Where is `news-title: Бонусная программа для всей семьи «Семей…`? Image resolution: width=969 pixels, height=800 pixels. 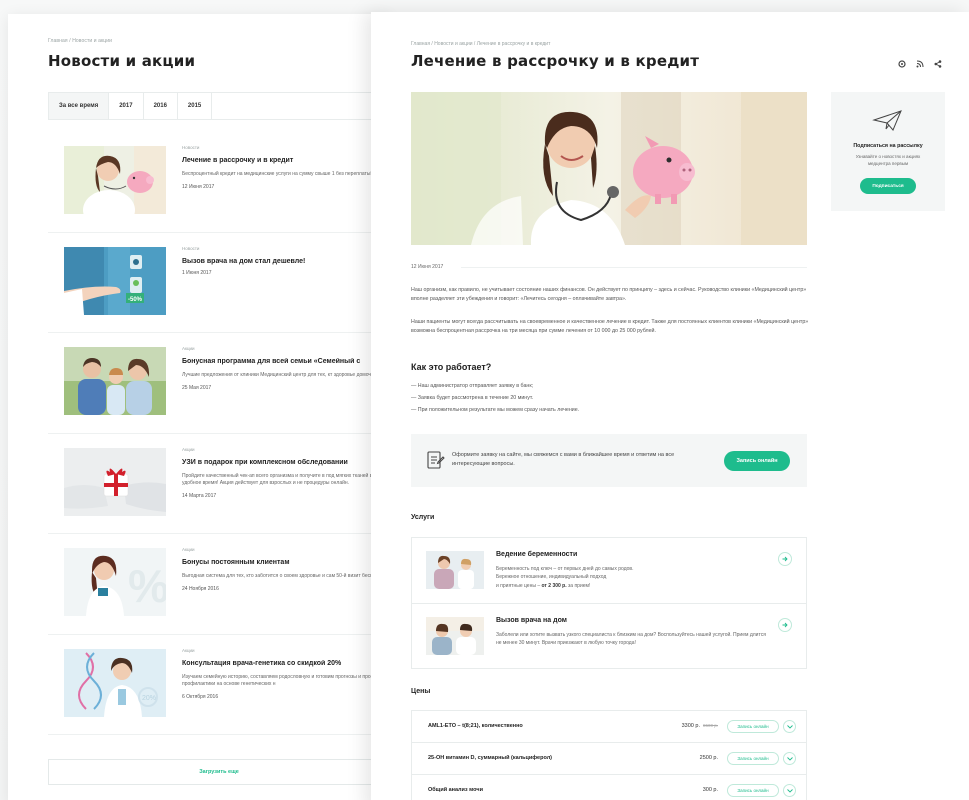 news-title: Бонусная программа для всей семьи «Семей… is located at coordinates (286, 361).